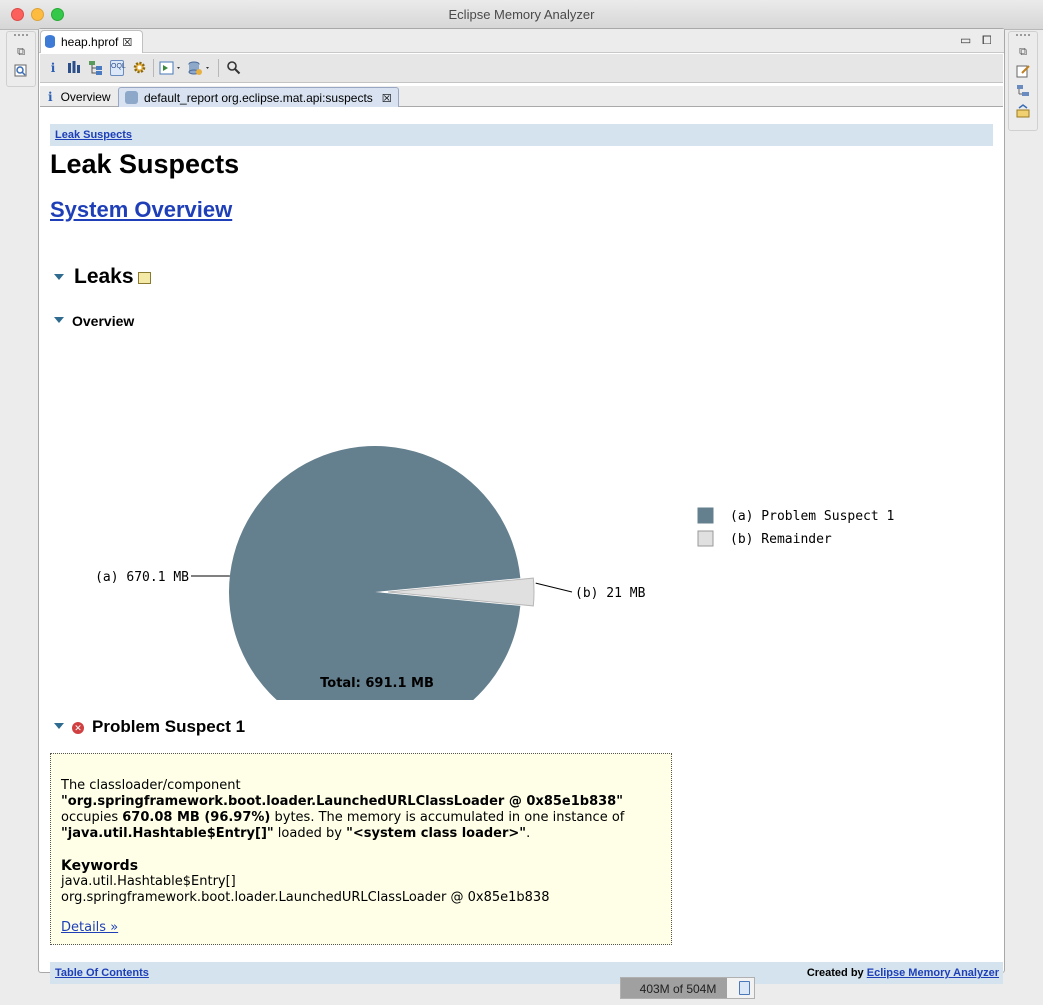 The width and height of the screenshot is (1043, 1005). What do you see at coordinates (1023, 72) in the screenshot?
I see `notes-icon` at bounding box center [1023, 72].